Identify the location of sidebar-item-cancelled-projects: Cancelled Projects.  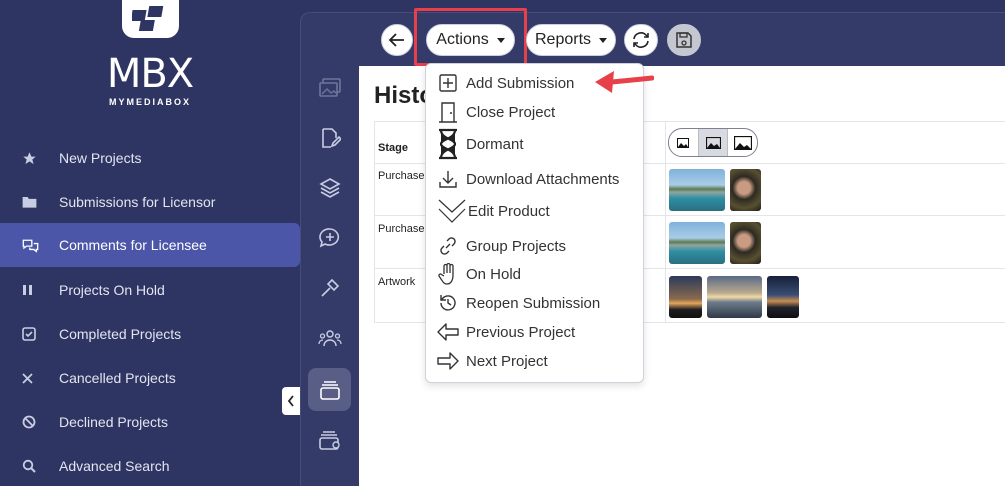
(150, 378).